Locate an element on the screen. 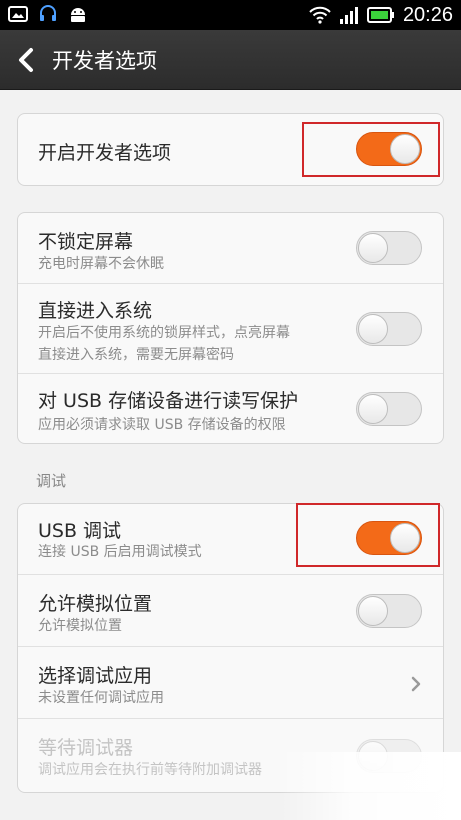 This screenshot has width=461, height=820. headset-icon is located at coordinates (48, 13).